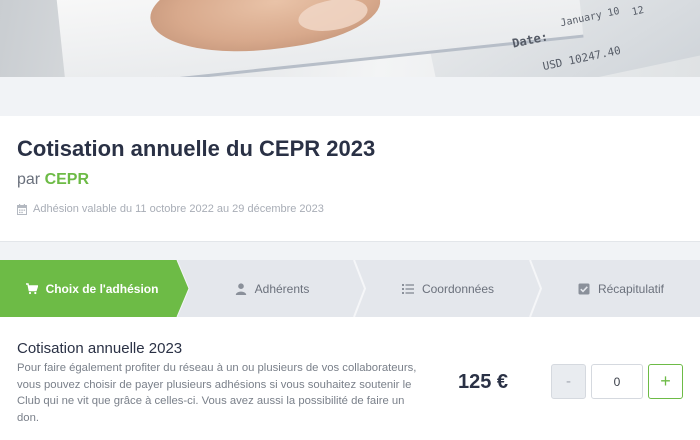 This screenshot has width=700, height=440. What do you see at coordinates (29, 179) in the screenshot?
I see `by-prefix: par` at bounding box center [29, 179].